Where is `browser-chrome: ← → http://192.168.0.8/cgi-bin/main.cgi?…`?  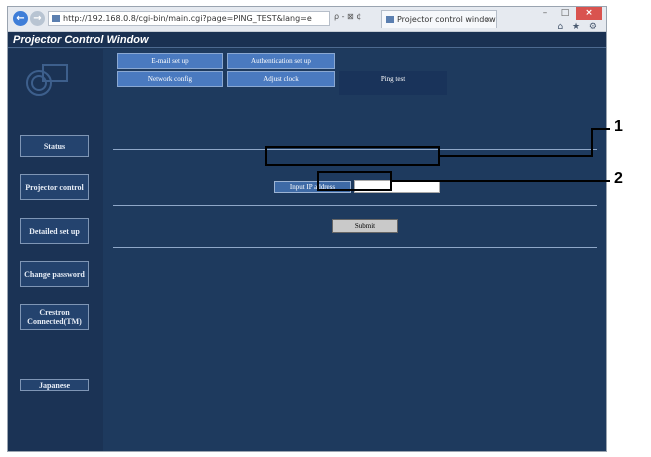
browser-chrome: ← → http://192.168.0.8/cgi-bin/main.cgi?… is located at coordinates (307, 19).